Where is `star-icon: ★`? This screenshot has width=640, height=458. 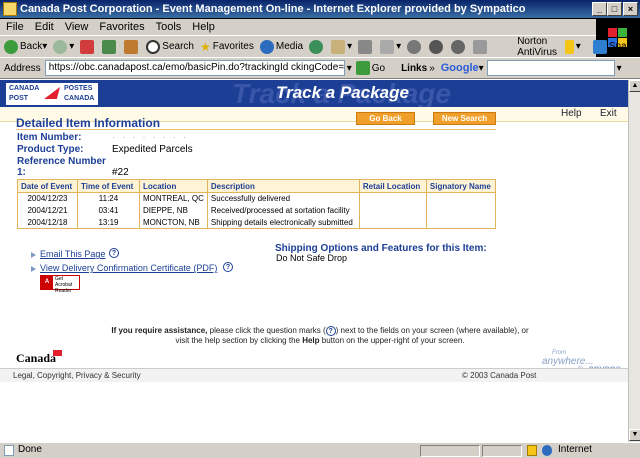 star-icon: ★ is located at coordinates (205, 46).